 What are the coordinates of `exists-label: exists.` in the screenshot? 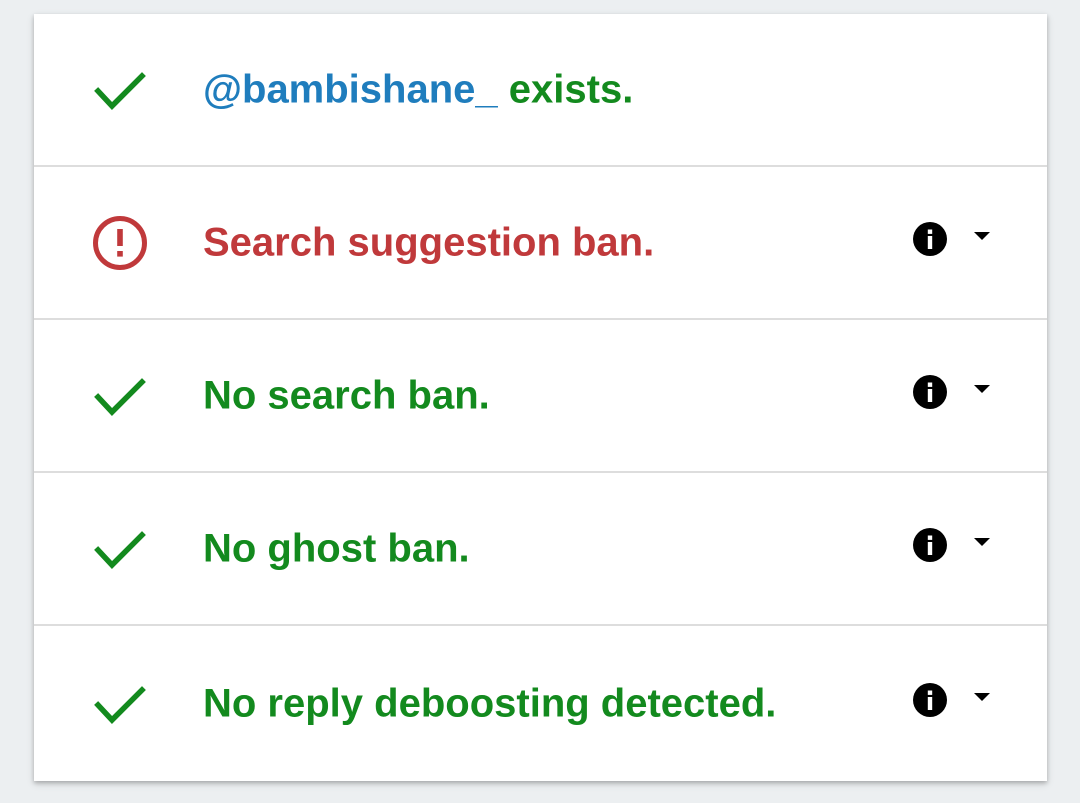 It's located at (565, 89).